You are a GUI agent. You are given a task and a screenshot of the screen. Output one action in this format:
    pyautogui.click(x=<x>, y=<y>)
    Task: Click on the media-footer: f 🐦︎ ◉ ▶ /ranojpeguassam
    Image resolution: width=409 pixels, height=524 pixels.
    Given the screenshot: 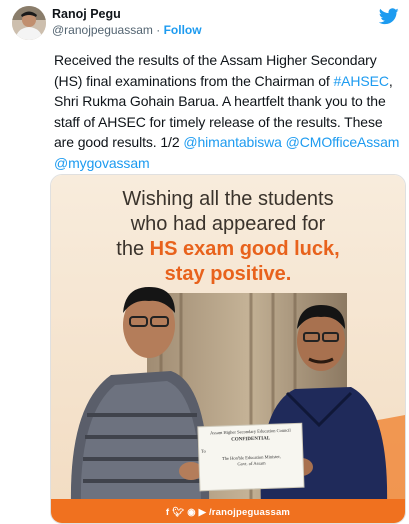 What is the action you would take?
    pyautogui.click(x=228, y=512)
    